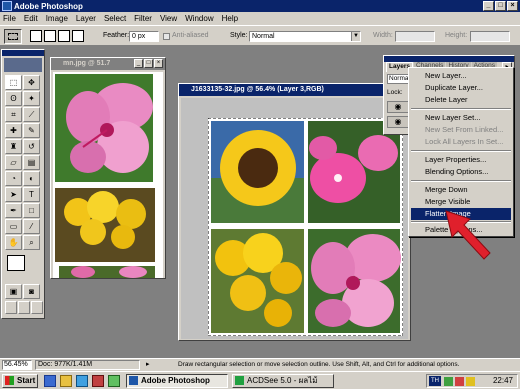 The height and width of the screenshot is (389, 520). What do you see at coordinates (78, 36) in the screenshot?
I see `intersect-selection-icon` at bounding box center [78, 36].